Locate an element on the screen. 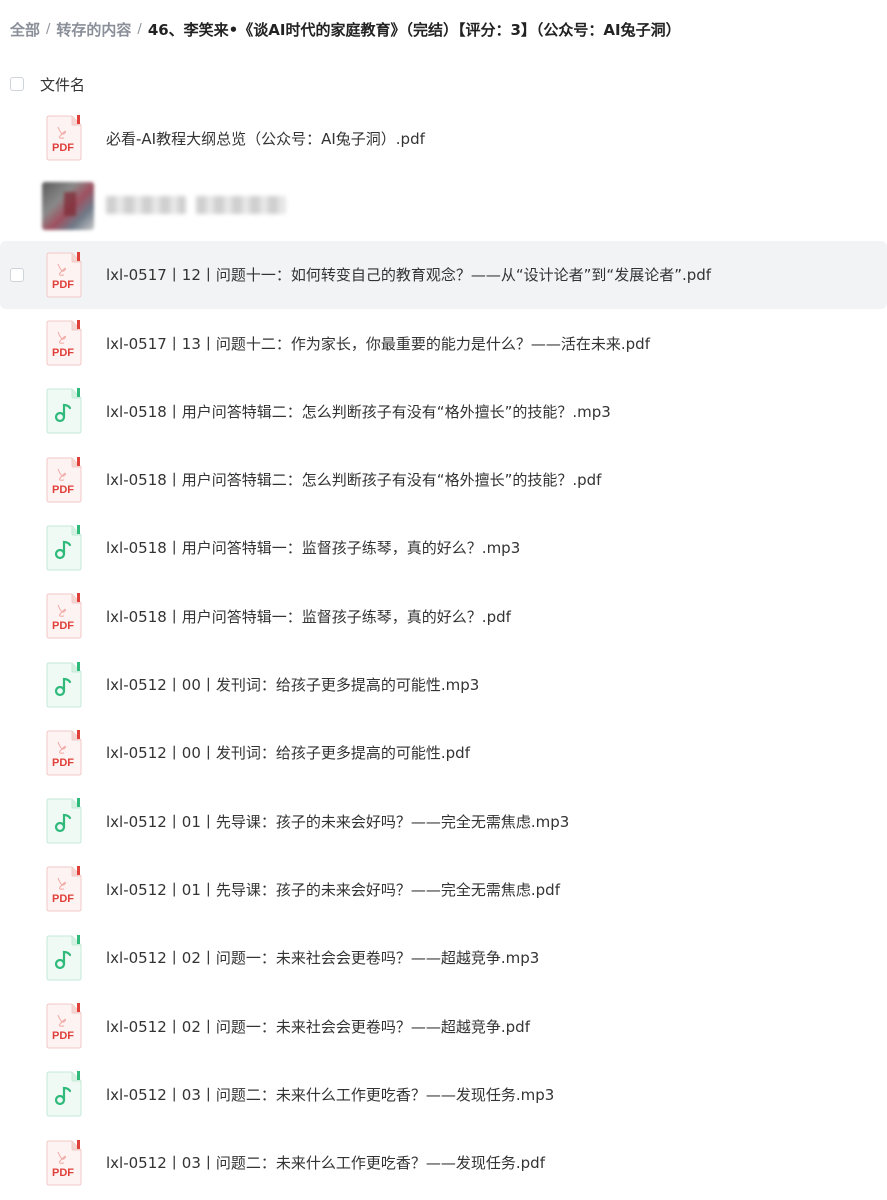 The image size is (887, 1200). file-row: PDF lxl-0512丨02丨问题一：未来社会会更卷吗？——超越竞争.pdf is located at coordinates (443, 1026).